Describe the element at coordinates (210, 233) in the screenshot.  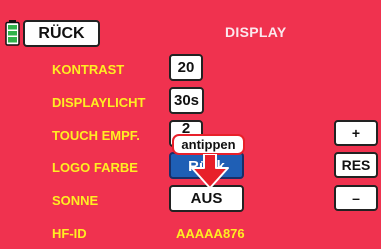
I see `hf-id-value: AAAAA876` at that location.